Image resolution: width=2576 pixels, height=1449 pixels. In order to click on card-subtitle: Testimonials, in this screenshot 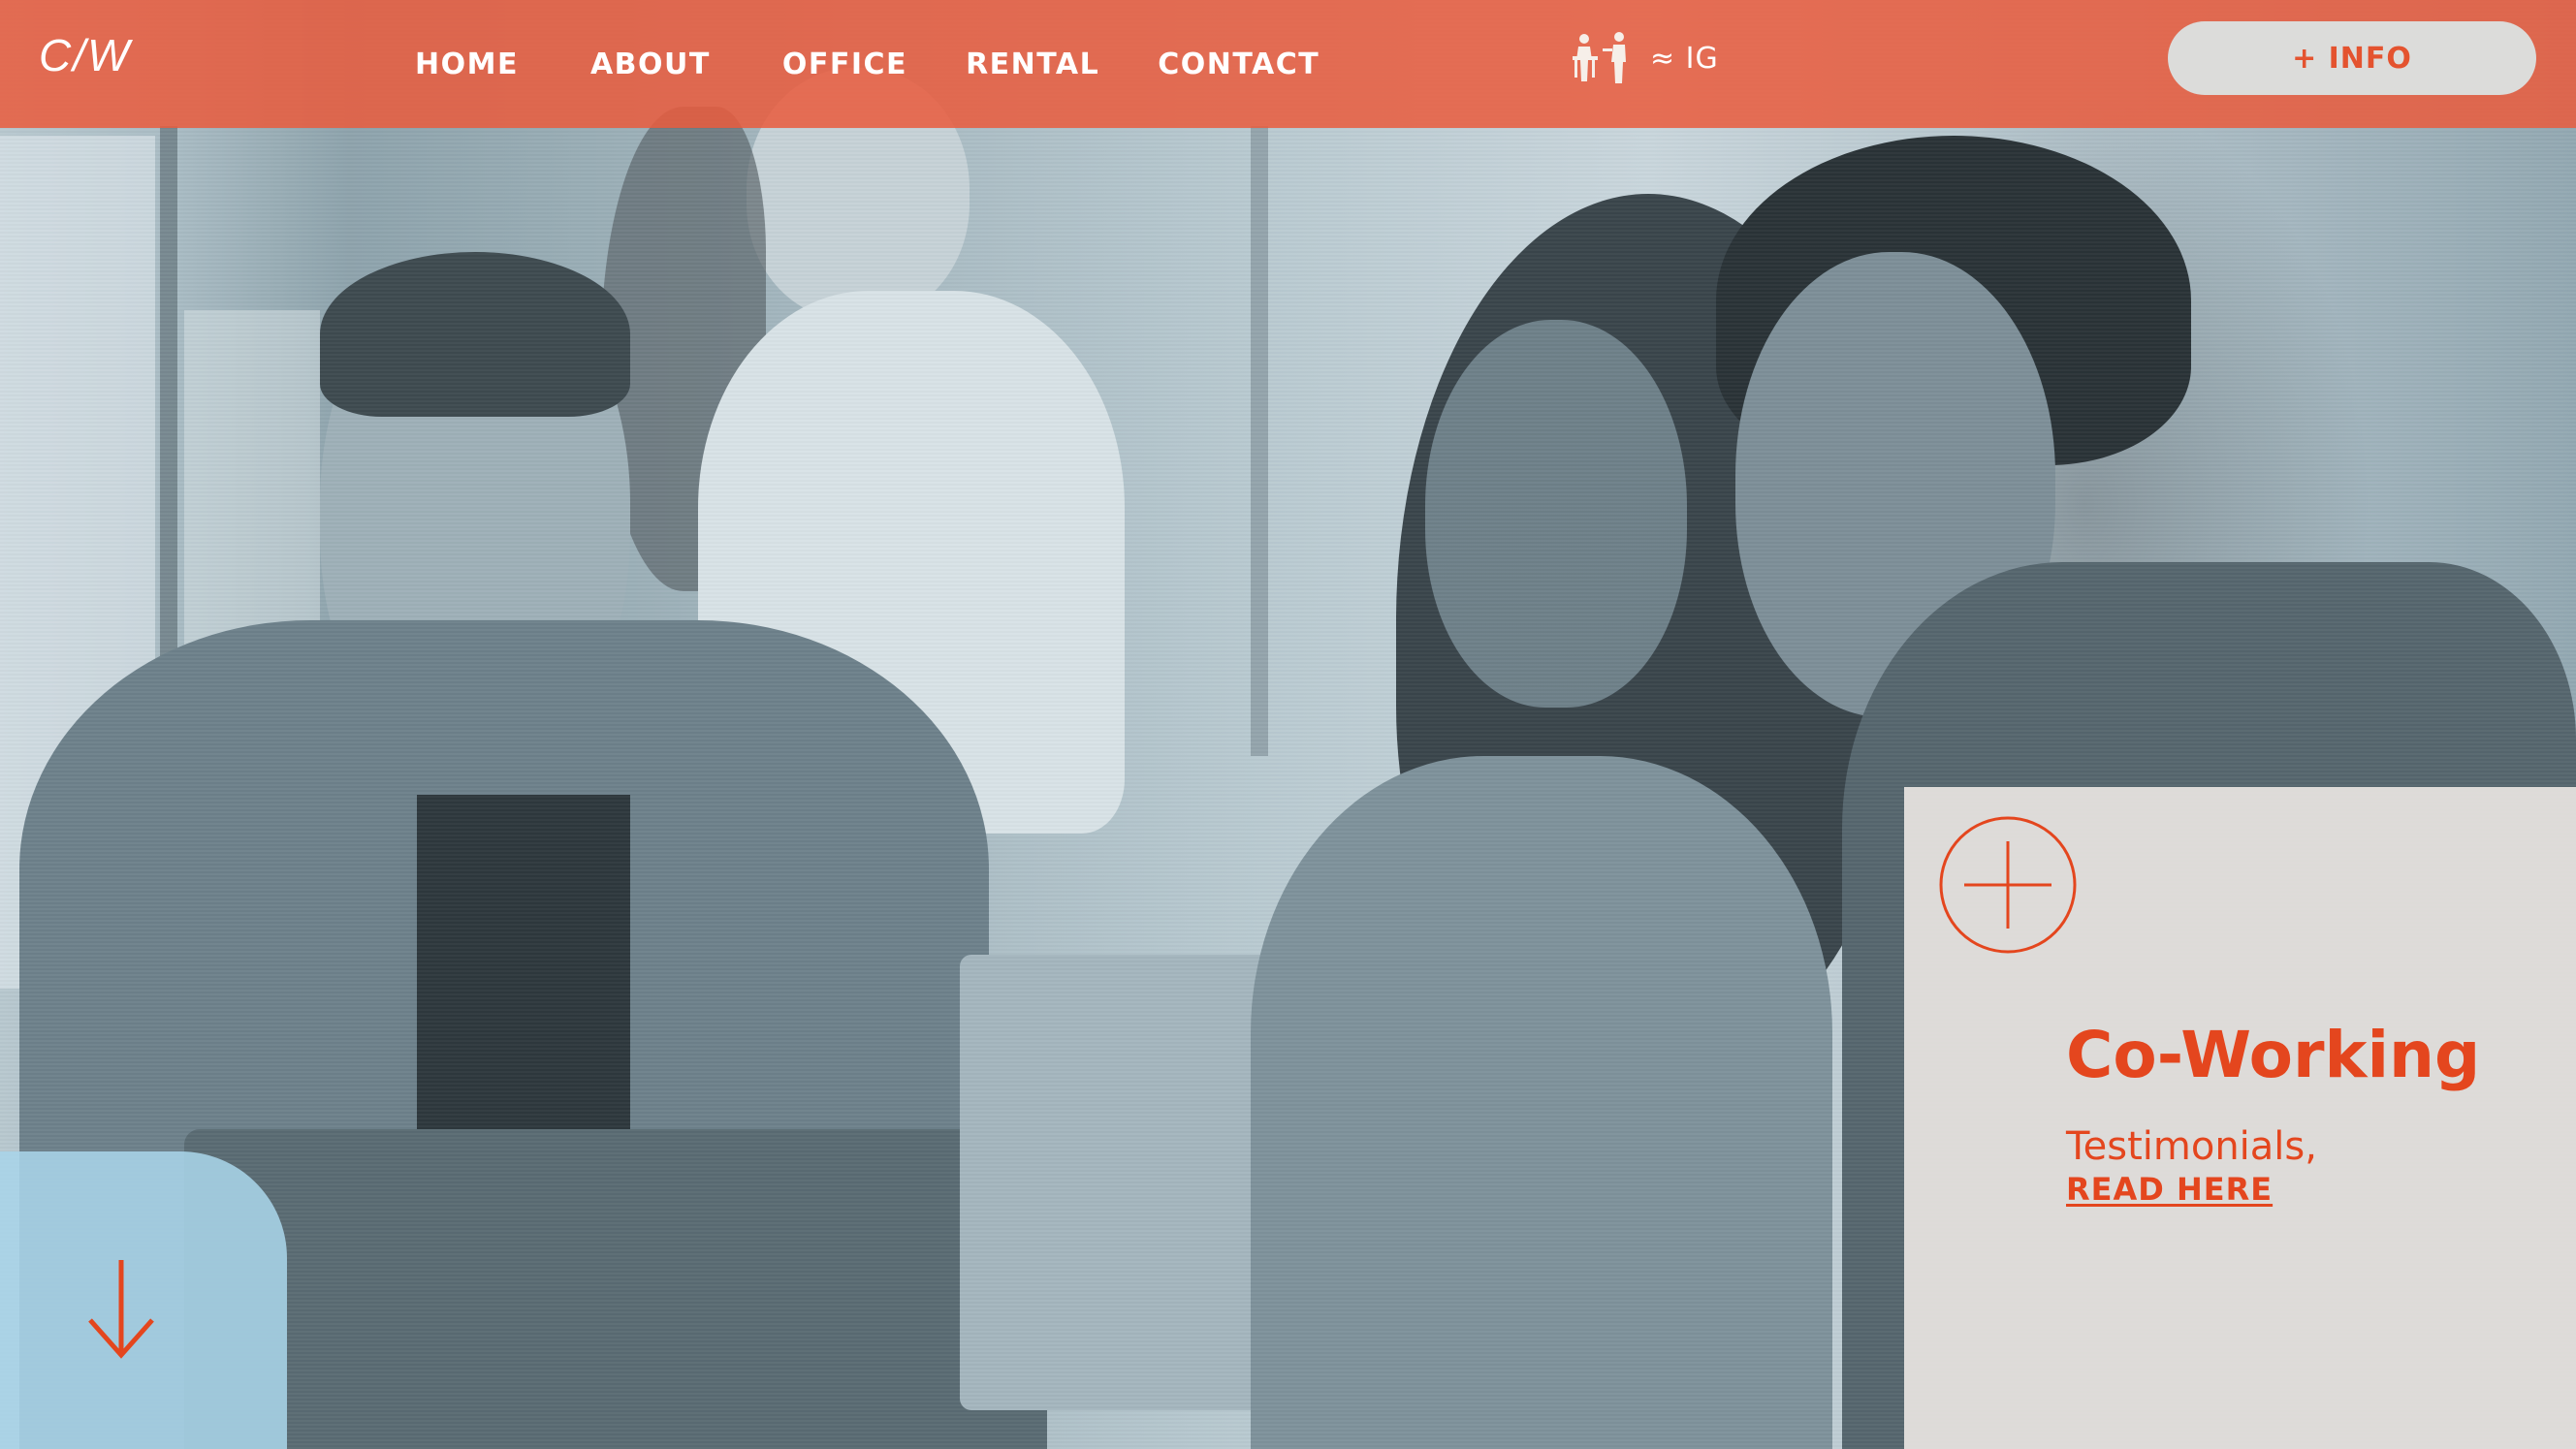, I will do `click(2191, 1147)`.